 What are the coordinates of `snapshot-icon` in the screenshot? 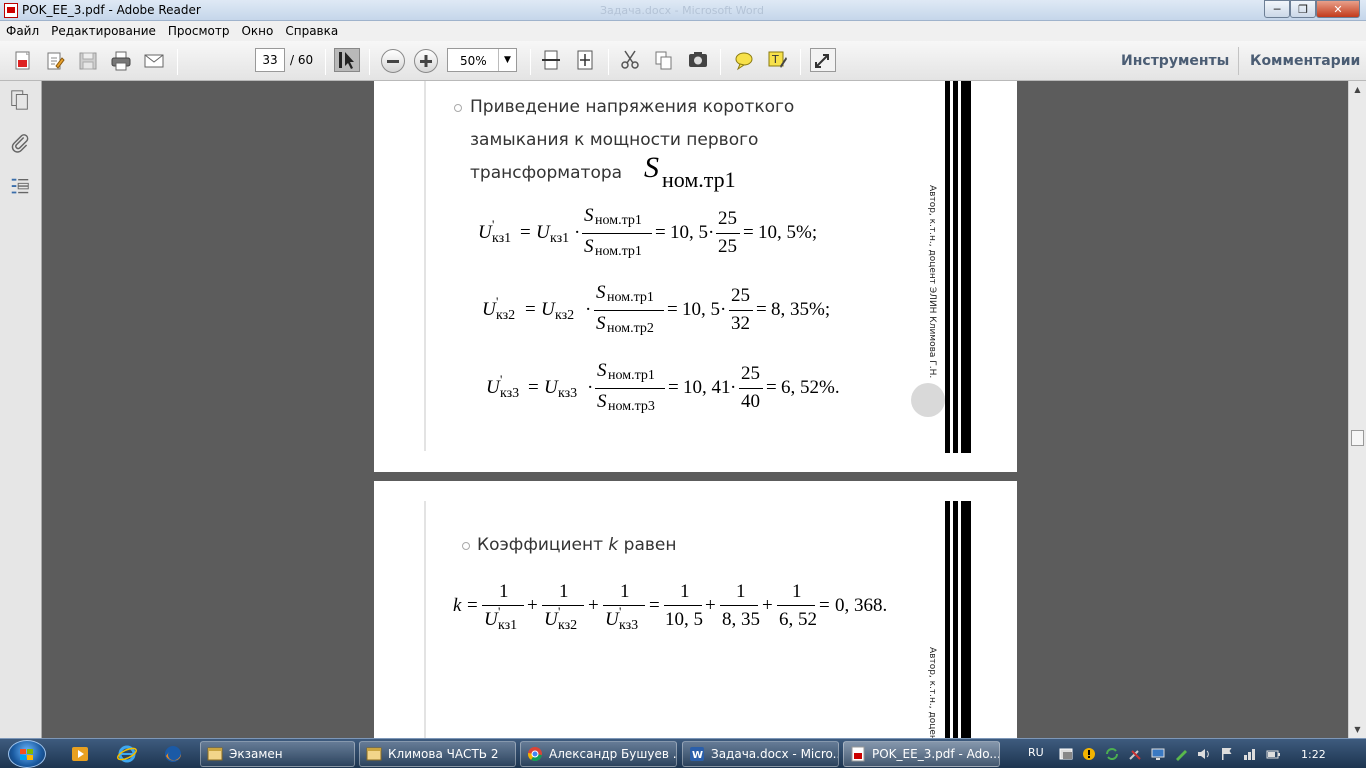 It's located at (698, 60).